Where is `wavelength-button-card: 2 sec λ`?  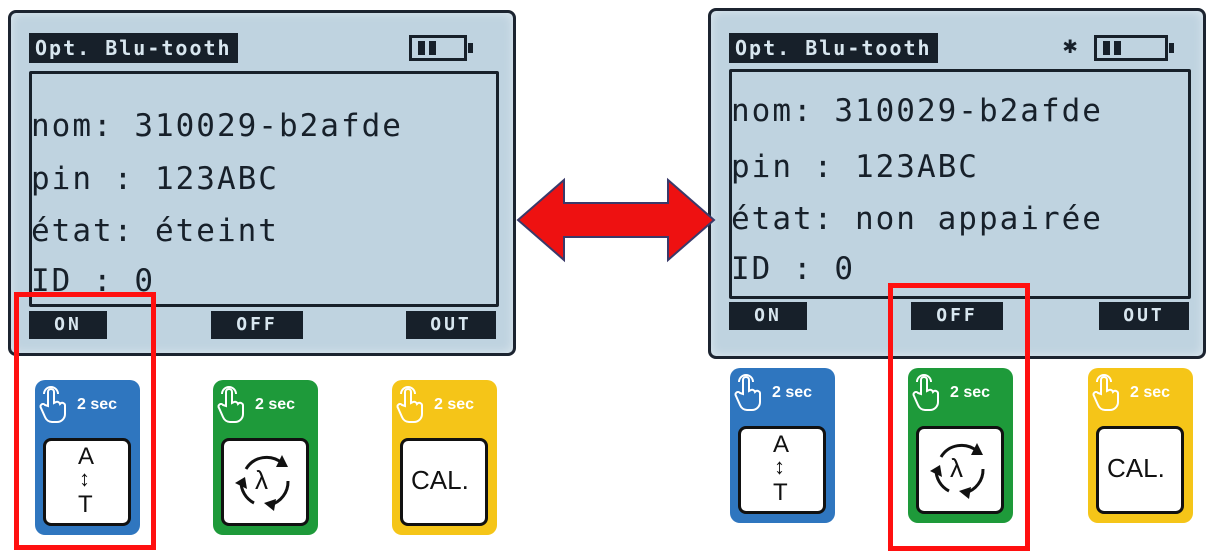 wavelength-button-card: 2 sec λ is located at coordinates (265, 457).